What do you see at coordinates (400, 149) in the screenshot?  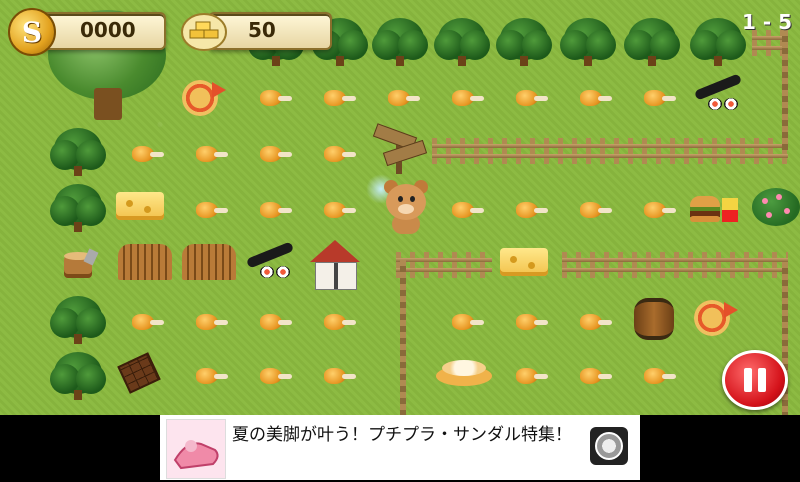 I see `signpost` at bounding box center [400, 149].